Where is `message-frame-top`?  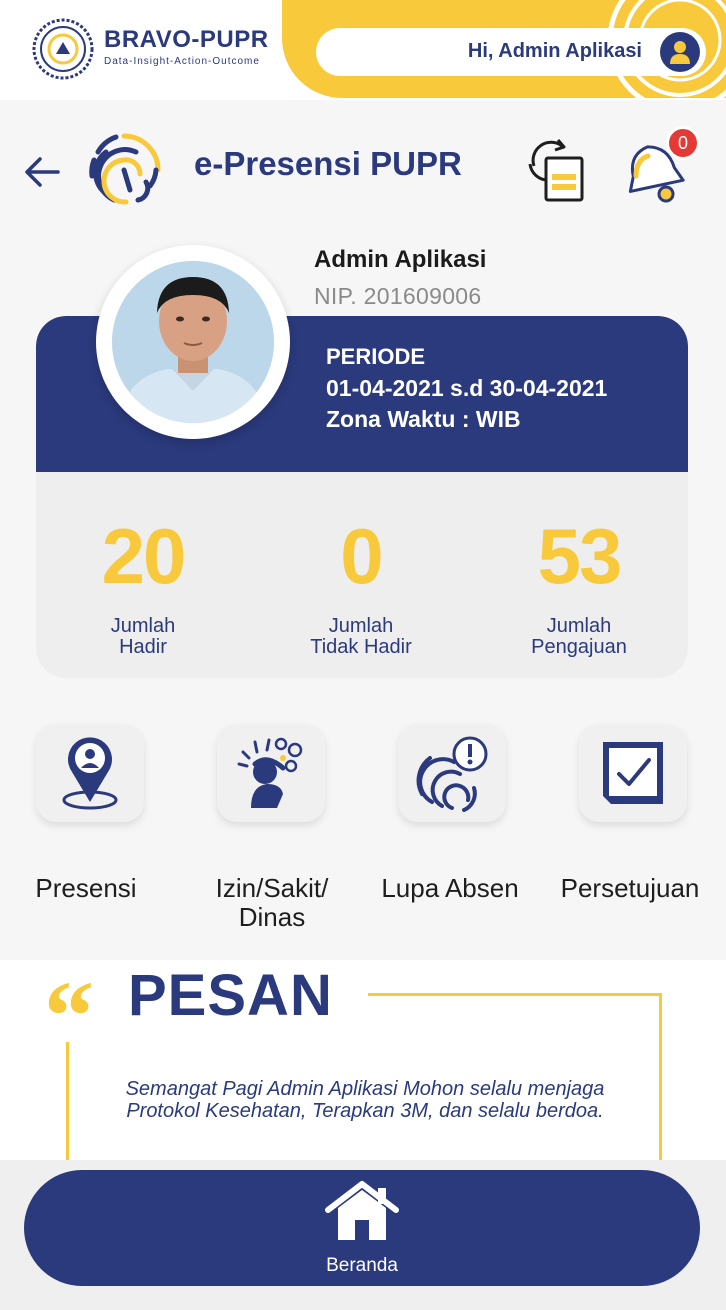 message-frame-top is located at coordinates (515, 994).